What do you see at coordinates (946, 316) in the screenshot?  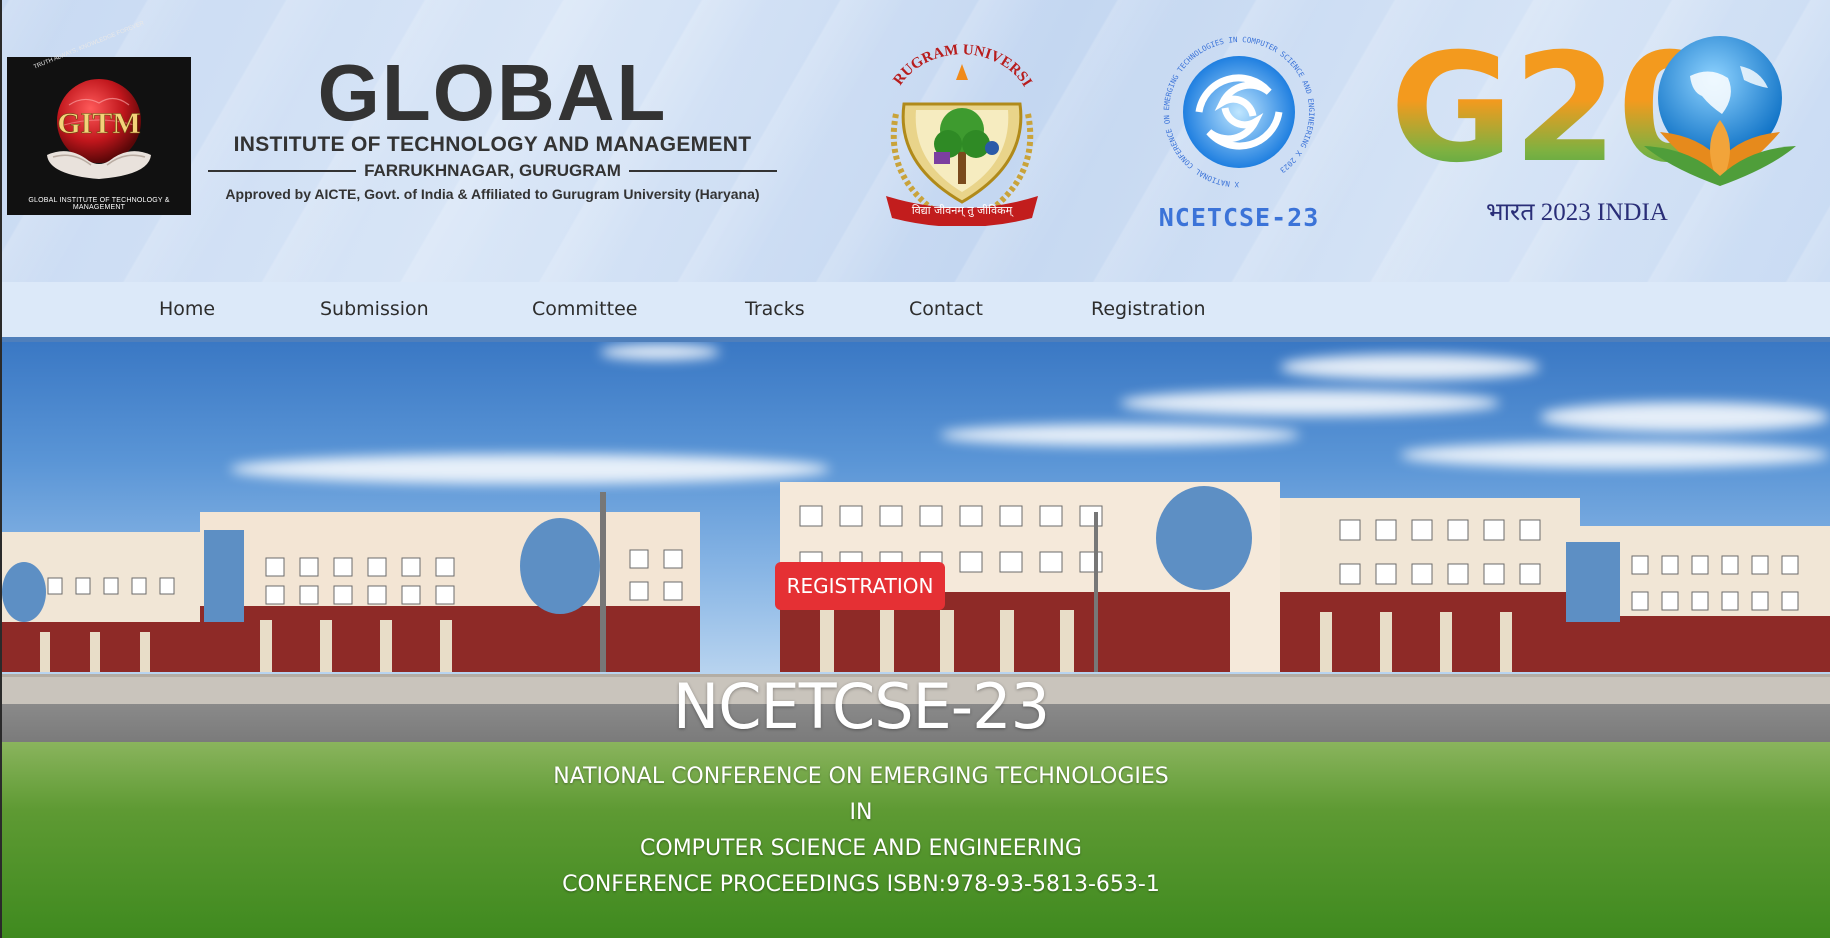 I see `nav-item-contact: Contact` at bounding box center [946, 316].